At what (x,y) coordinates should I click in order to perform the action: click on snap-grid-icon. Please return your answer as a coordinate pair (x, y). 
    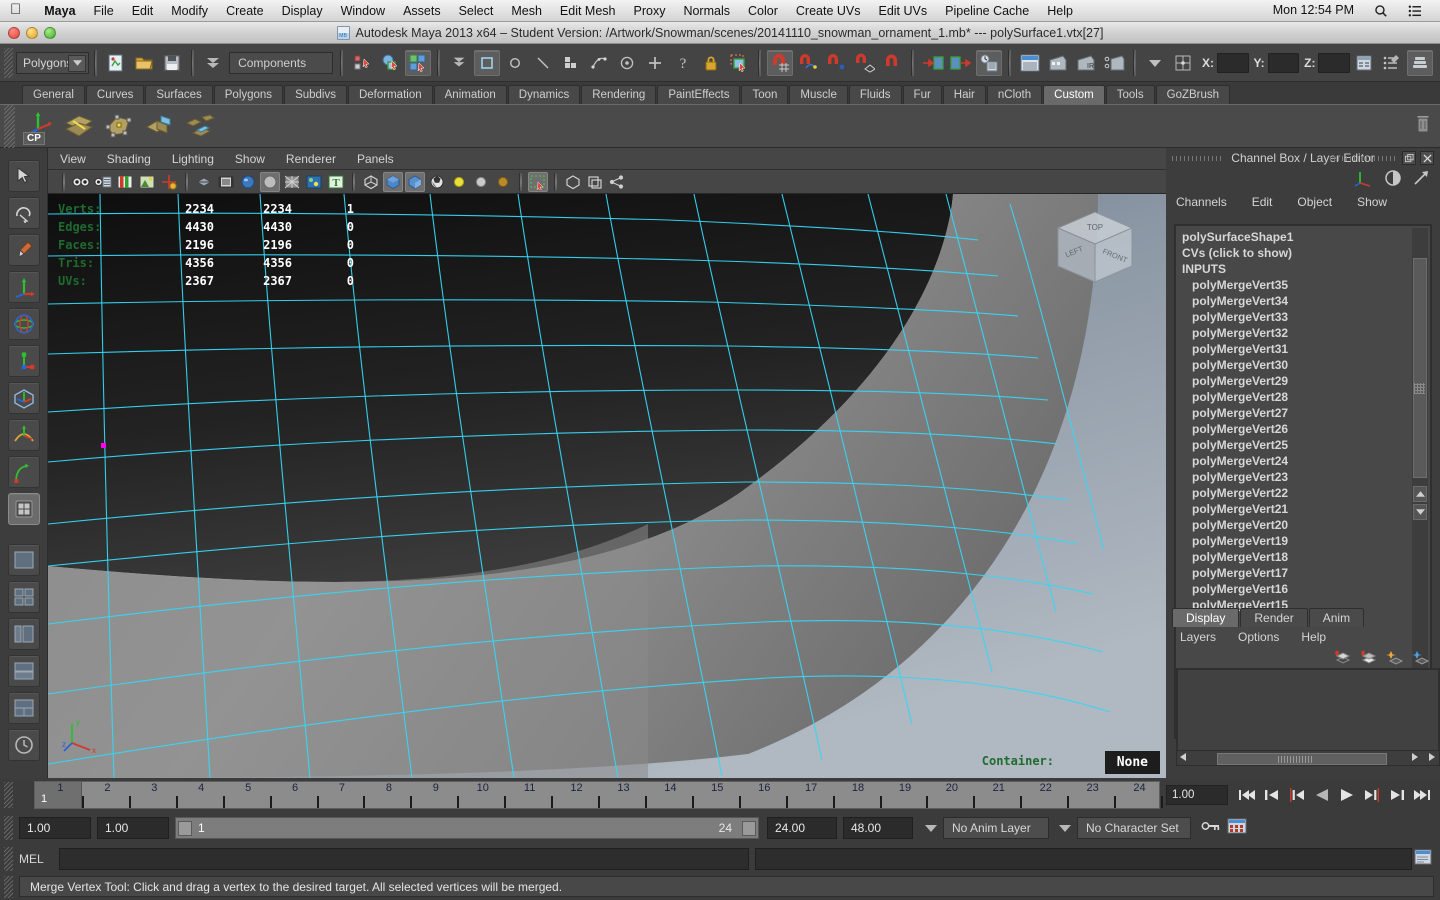
    Looking at the image, I should click on (780, 62).